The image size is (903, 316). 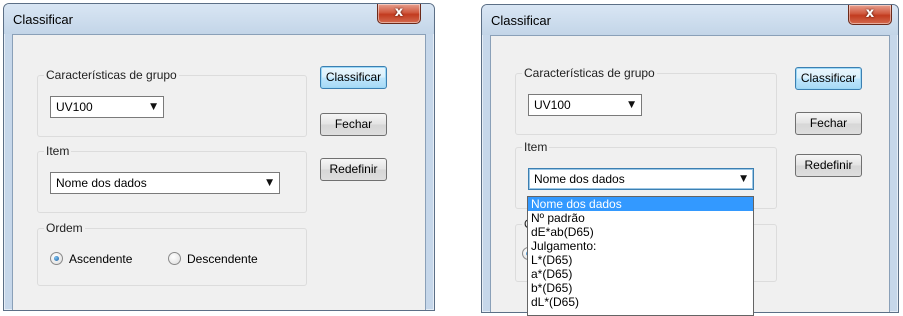 What do you see at coordinates (640, 288) in the screenshot?
I see `dropdown-option: b*(D65)` at bounding box center [640, 288].